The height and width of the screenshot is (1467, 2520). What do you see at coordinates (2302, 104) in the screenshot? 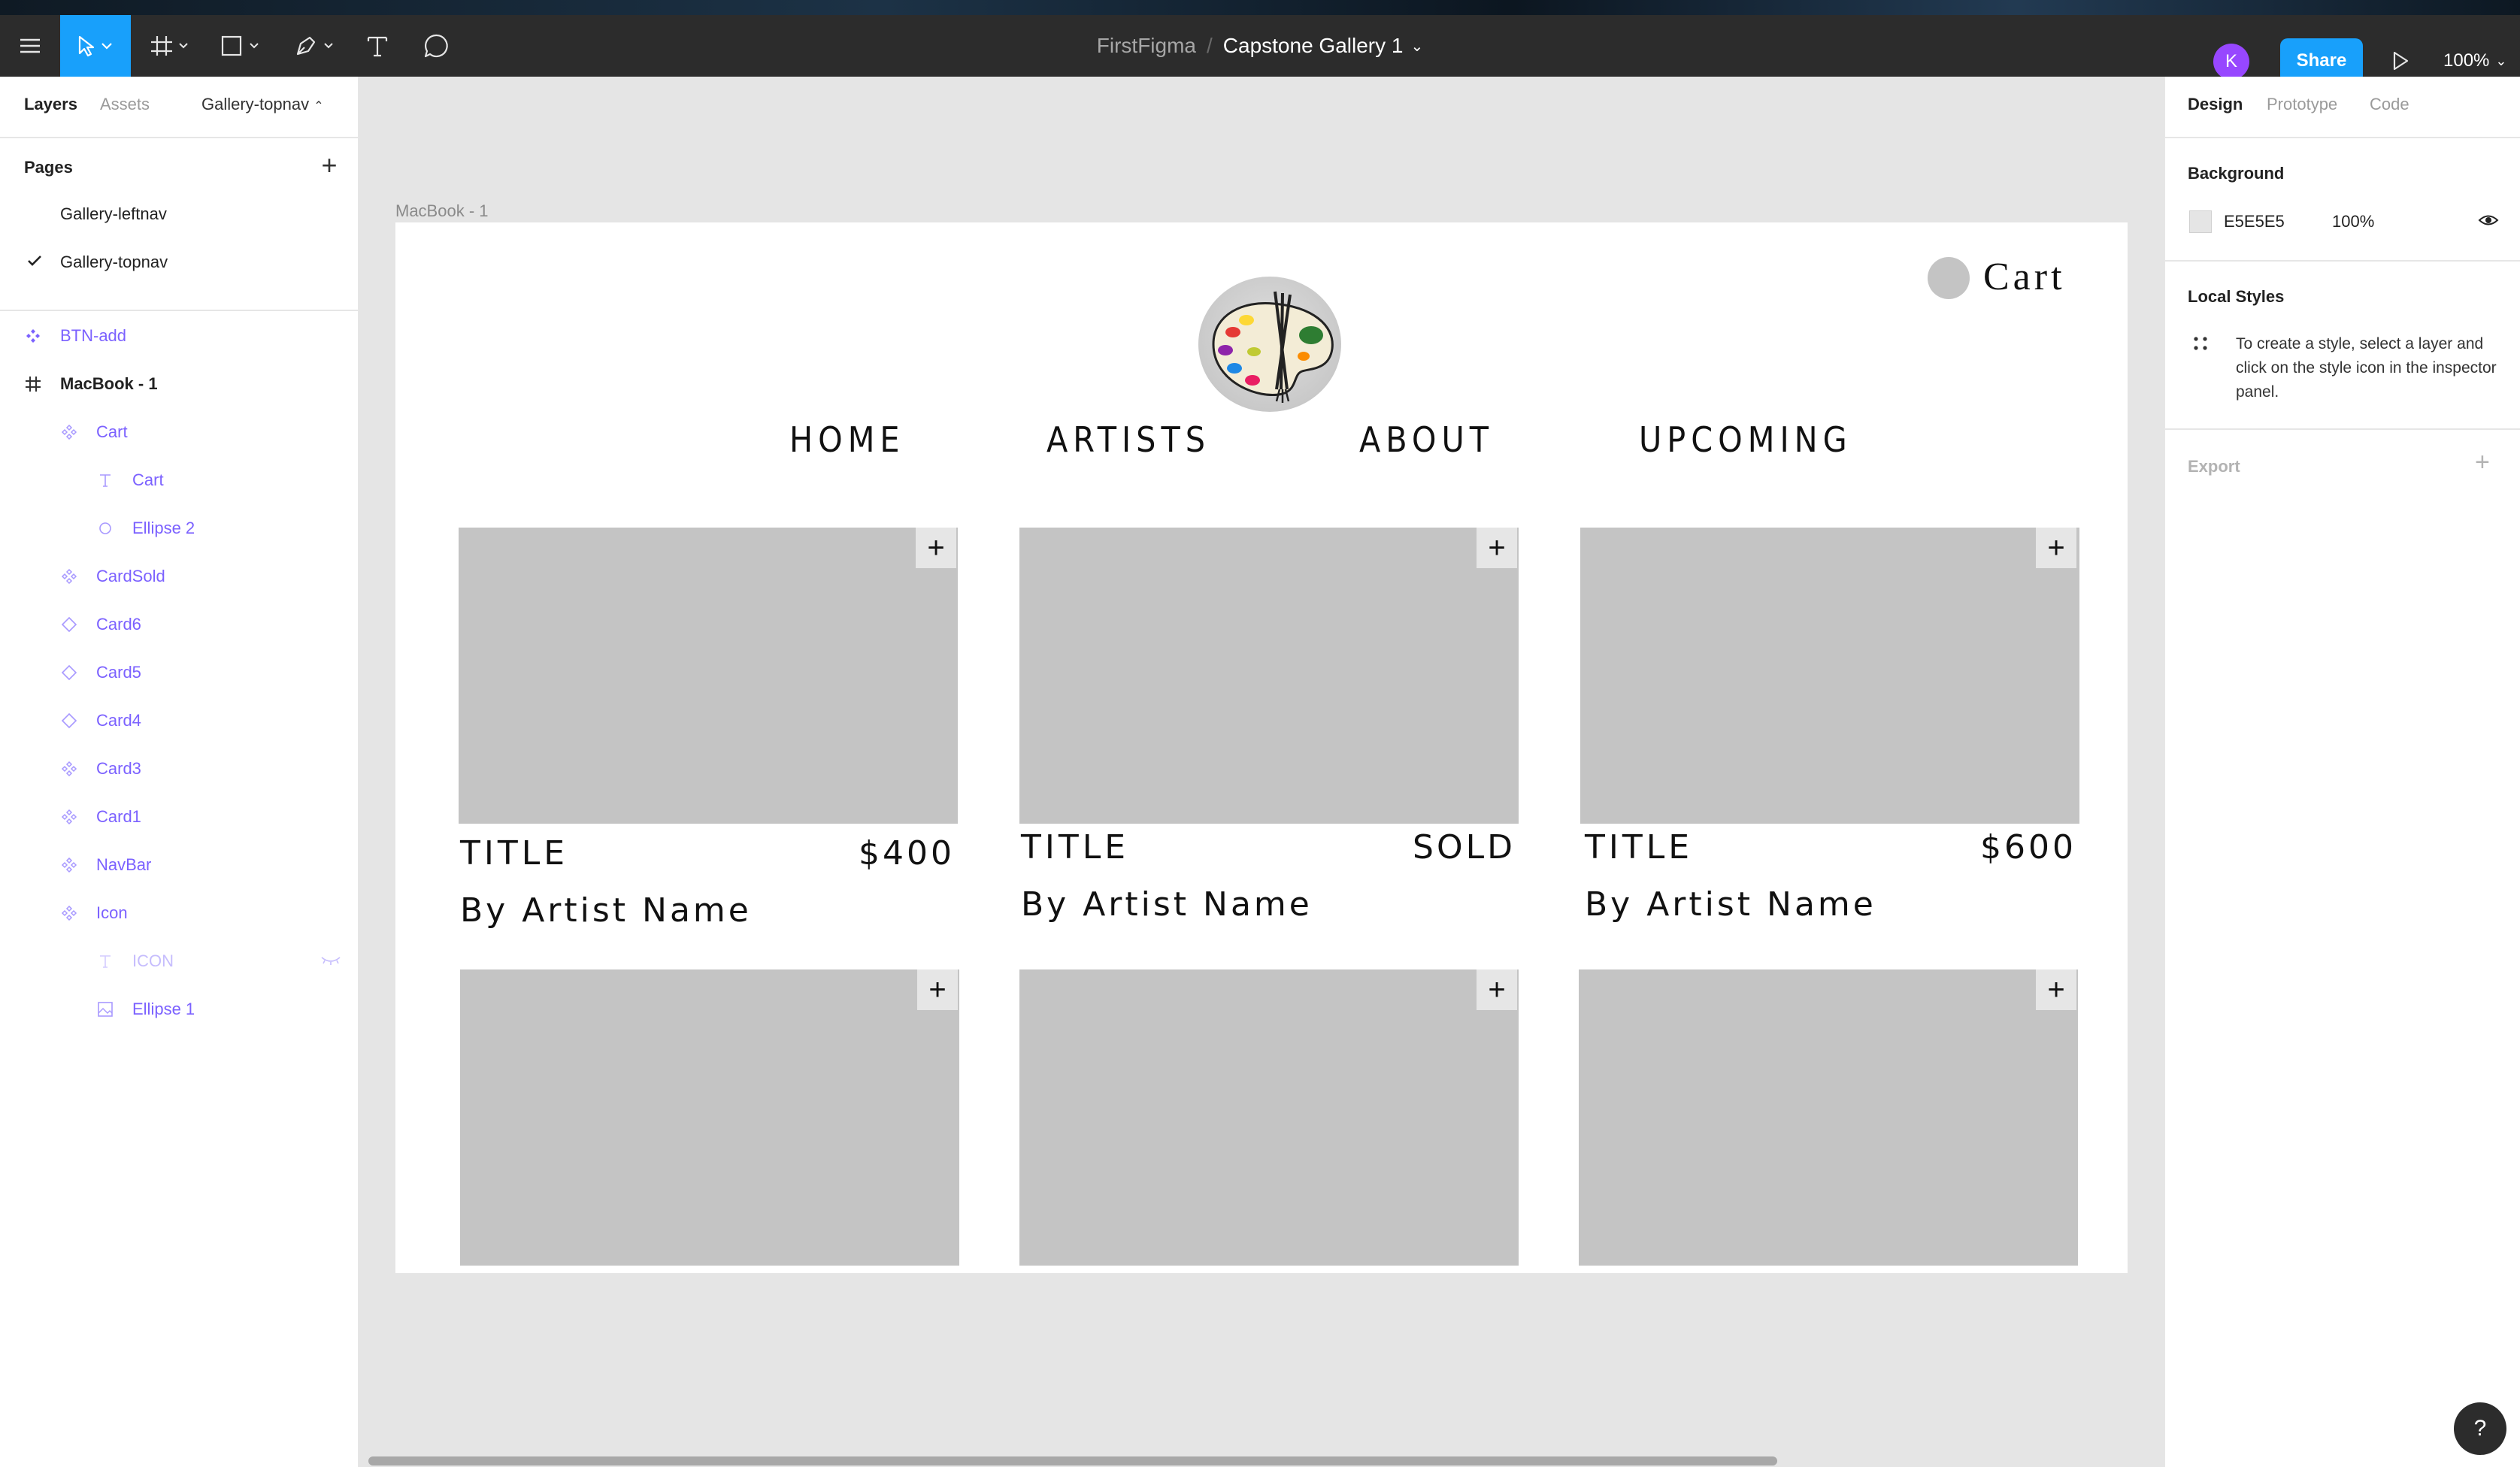
I see `tab-prototype: Prototype` at bounding box center [2302, 104].